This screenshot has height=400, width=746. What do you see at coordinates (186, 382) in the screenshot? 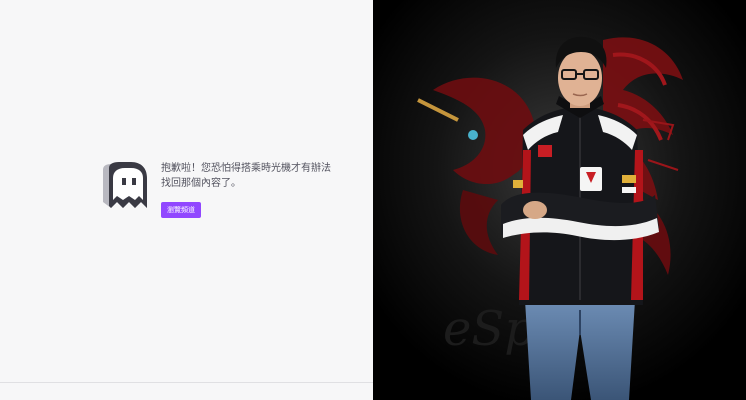
I see `divider` at bounding box center [186, 382].